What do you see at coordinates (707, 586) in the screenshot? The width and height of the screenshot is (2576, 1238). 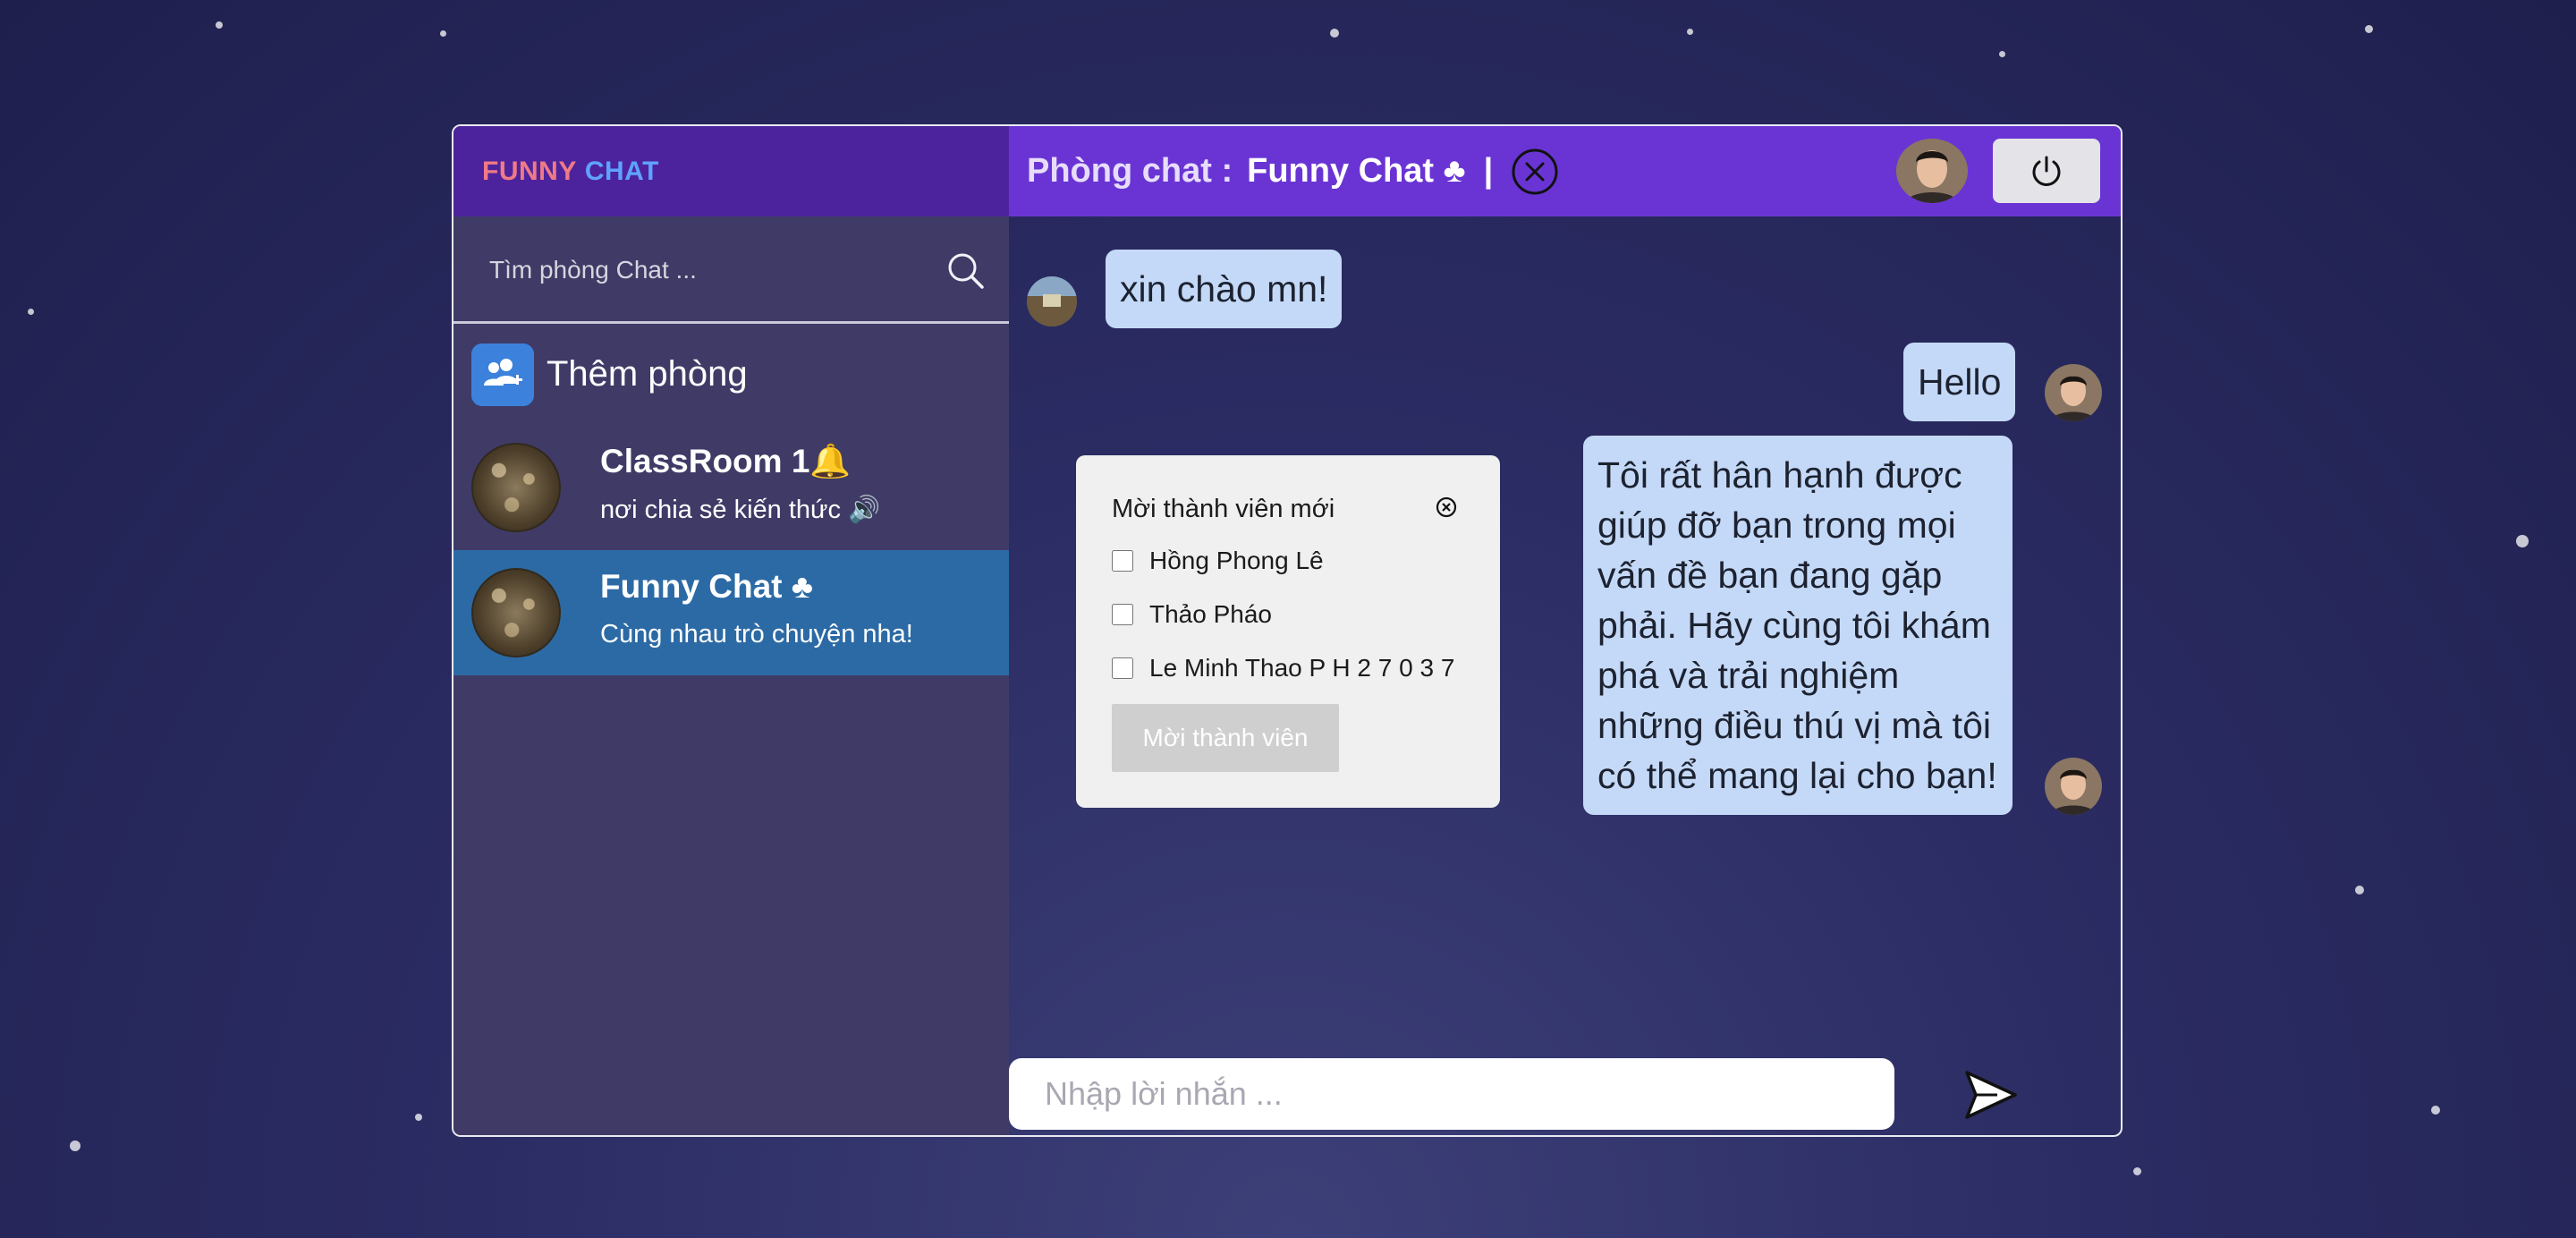 I see `room-name: Funny Chat ♣` at bounding box center [707, 586].